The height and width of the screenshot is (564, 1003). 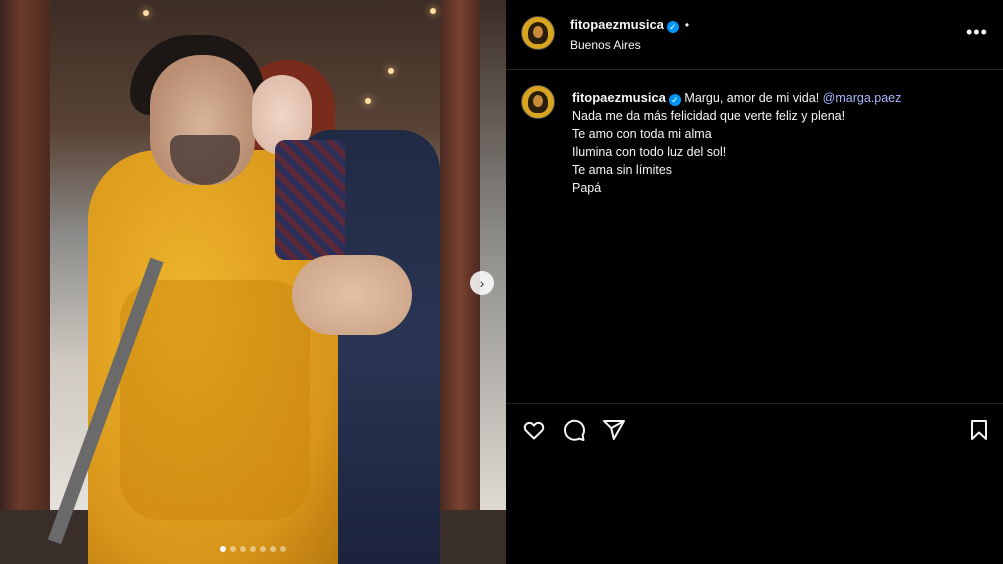 What do you see at coordinates (534, 432) in the screenshot?
I see `heart-icon` at bounding box center [534, 432].